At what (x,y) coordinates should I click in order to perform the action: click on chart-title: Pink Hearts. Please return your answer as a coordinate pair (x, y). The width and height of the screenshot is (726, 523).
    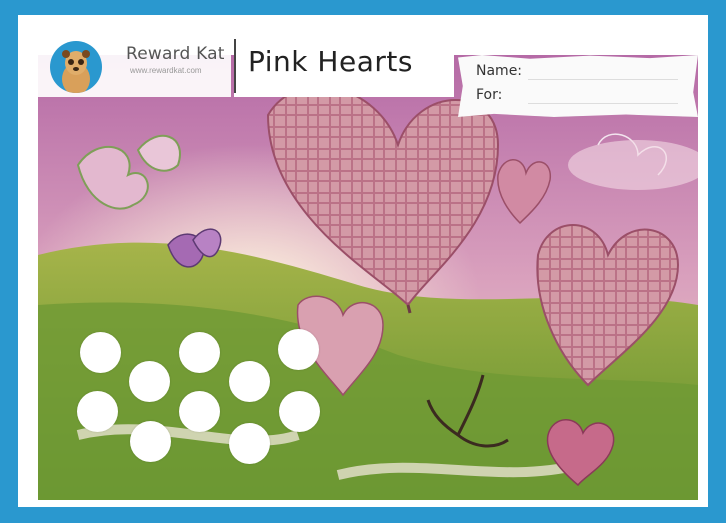
    Looking at the image, I should click on (330, 61).